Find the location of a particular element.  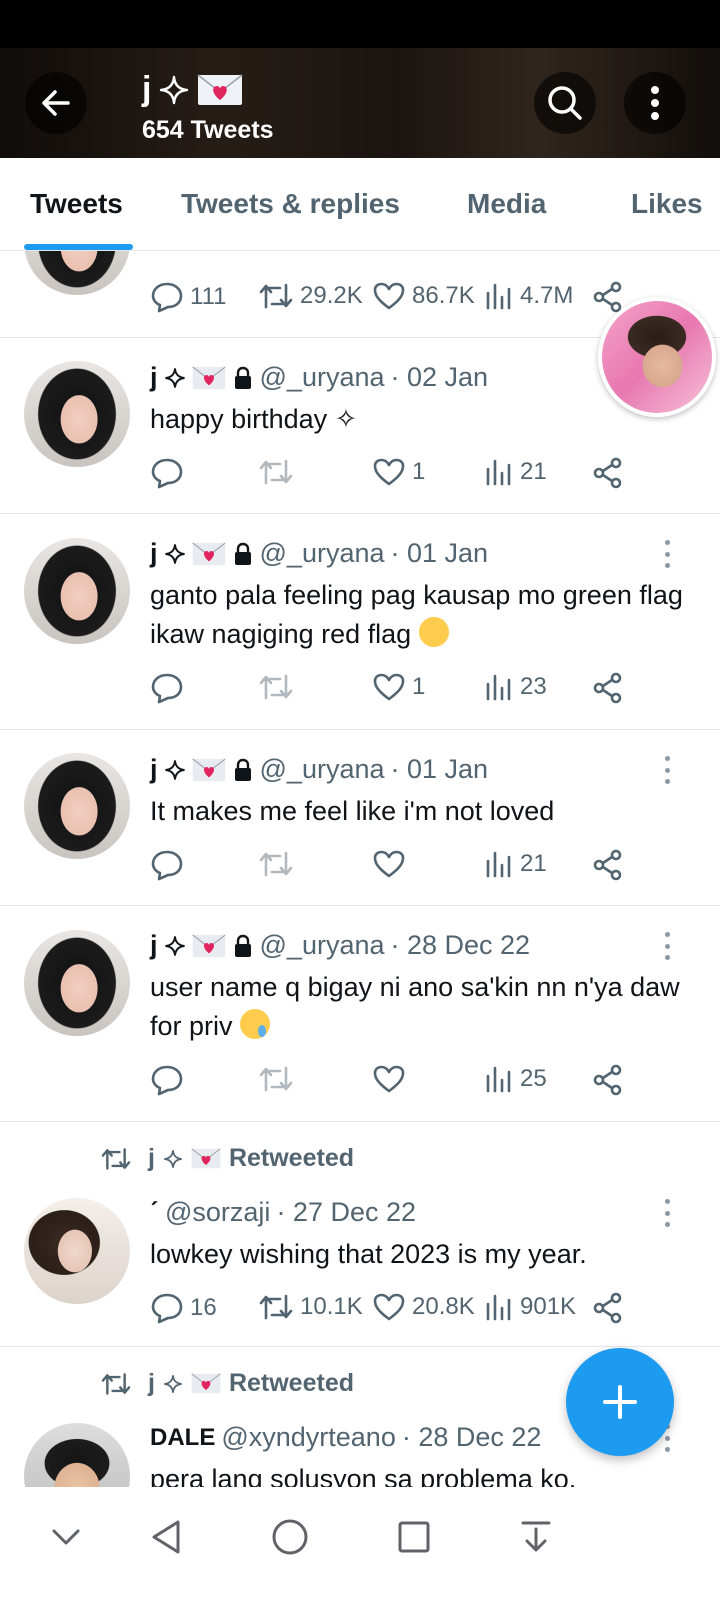

system-navigation-bar is located at coordinates (360, 1543).